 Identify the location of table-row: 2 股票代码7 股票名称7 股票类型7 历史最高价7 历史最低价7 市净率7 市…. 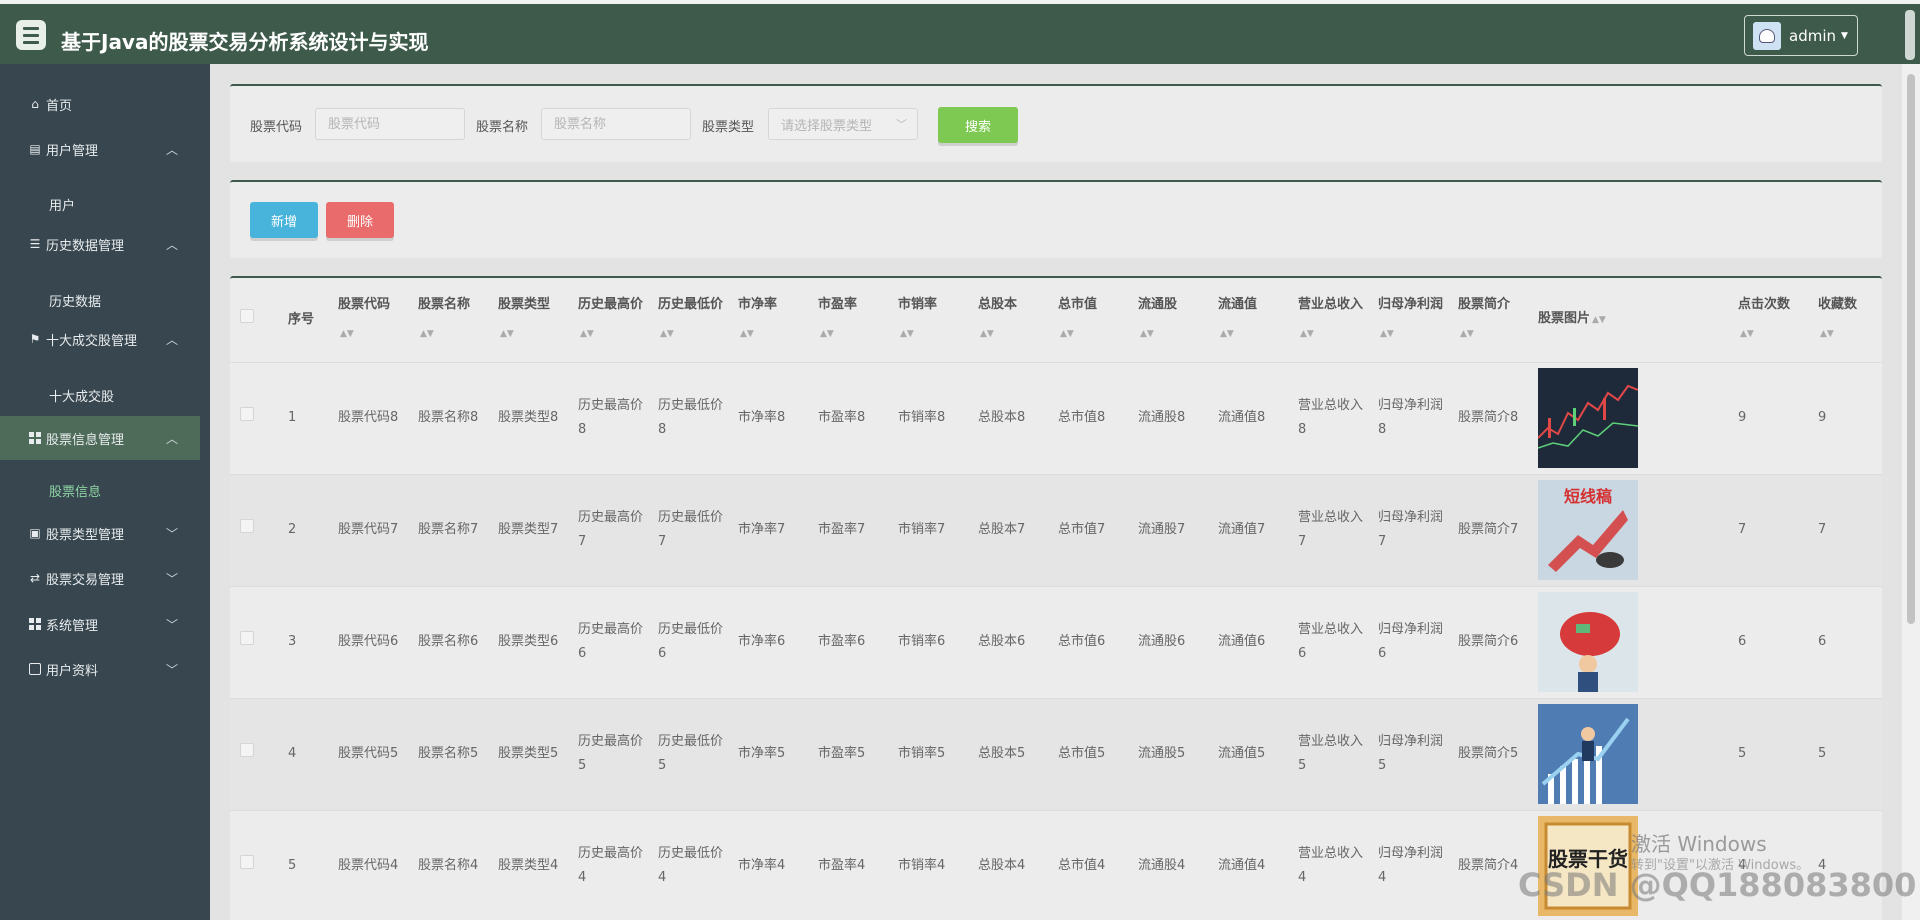
(1056, 529).